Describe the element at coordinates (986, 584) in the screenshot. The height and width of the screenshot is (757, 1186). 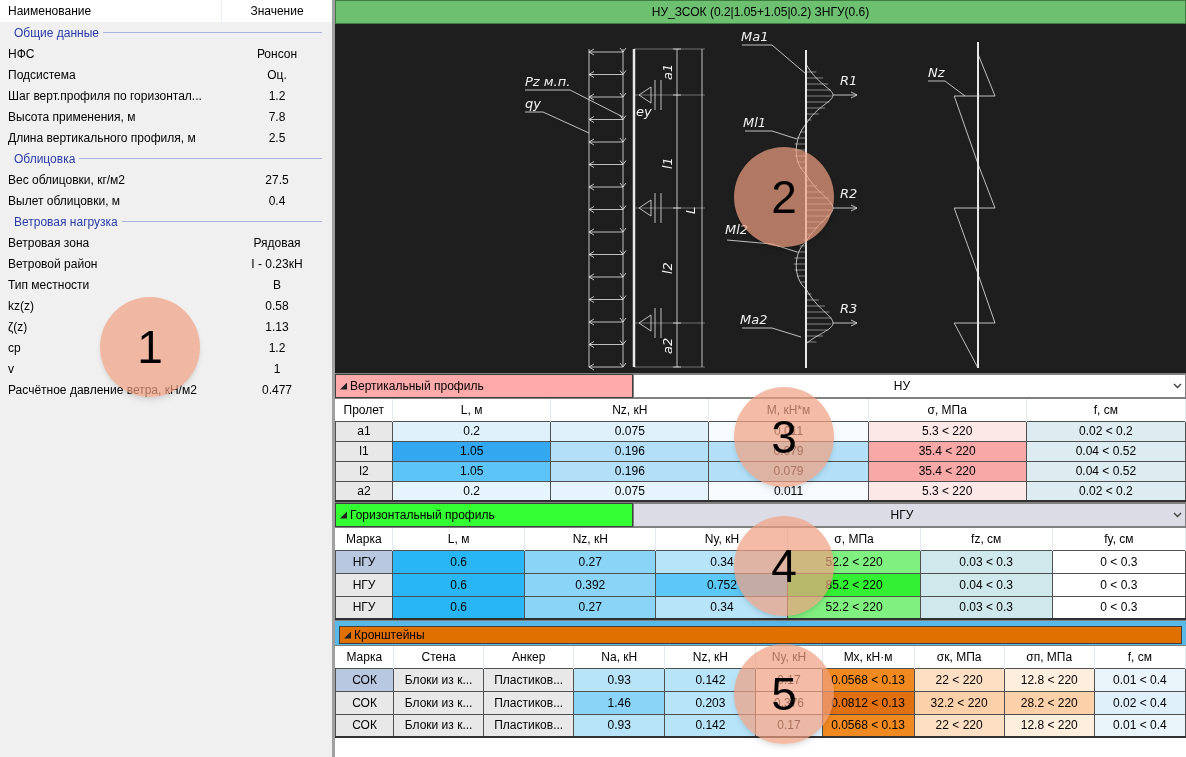
I see `table-cell: 0.04 < 0.3` at that location.